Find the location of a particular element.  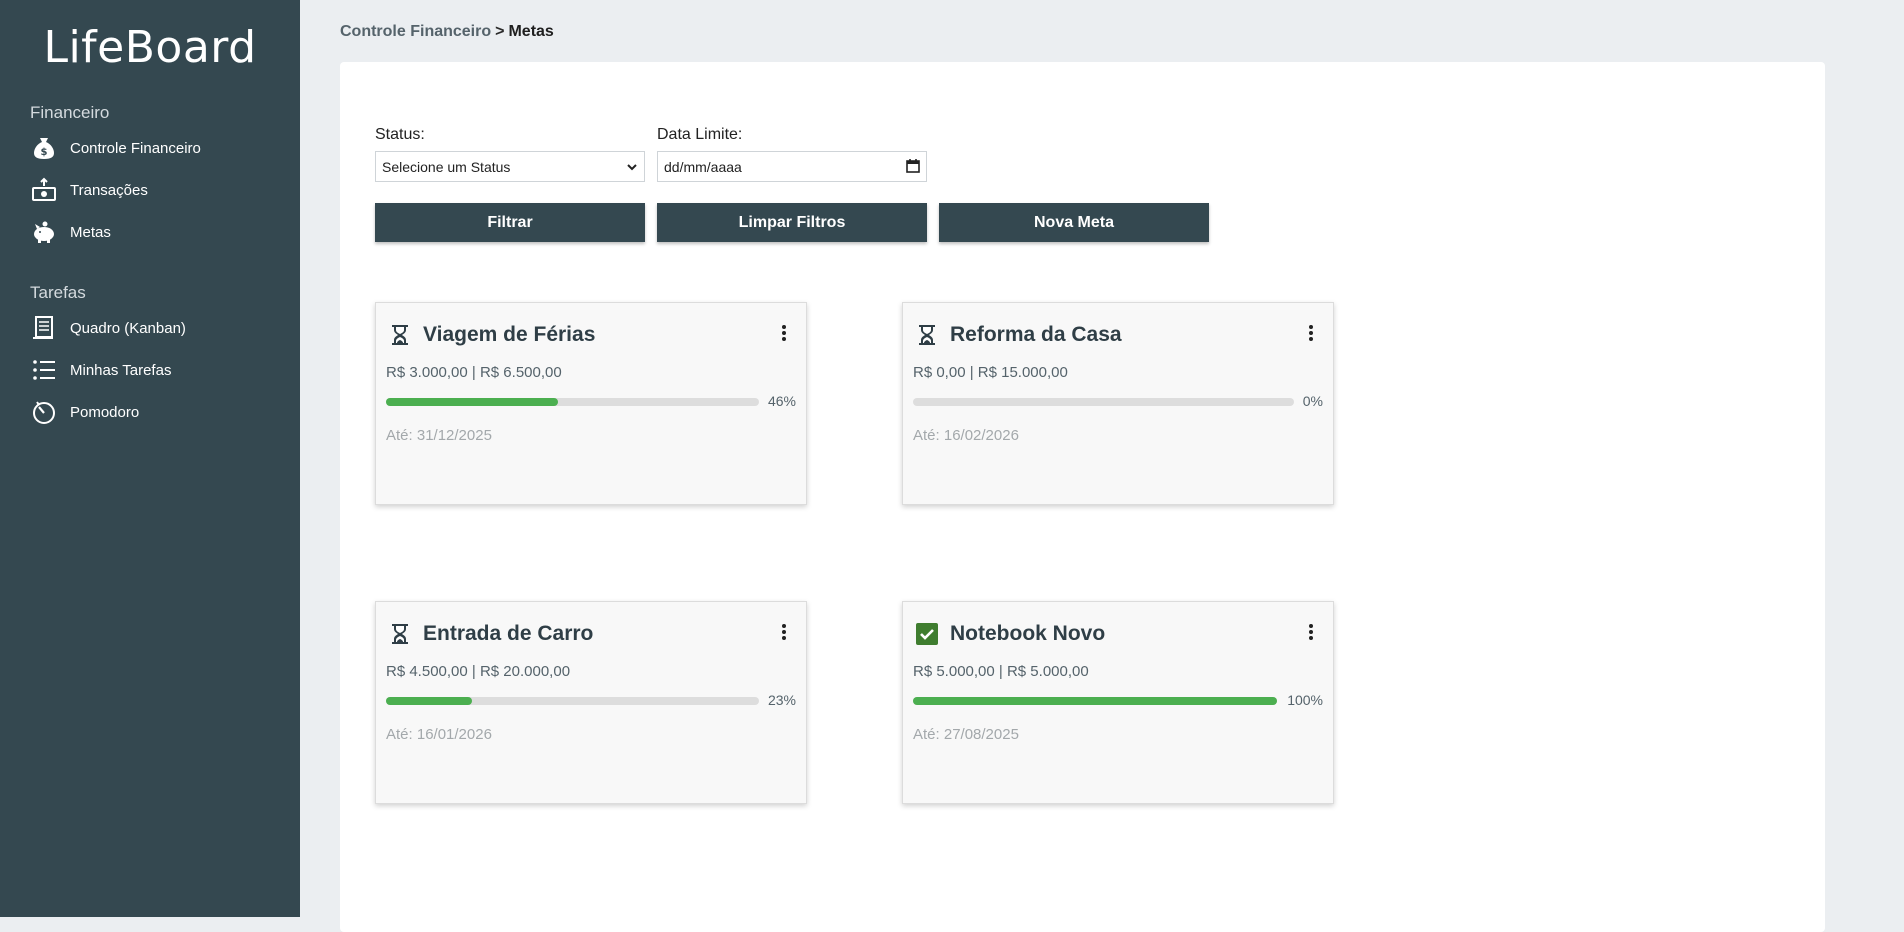

goal-due-date: Até: 16/02/2026 is located at coordinates (966, 435).